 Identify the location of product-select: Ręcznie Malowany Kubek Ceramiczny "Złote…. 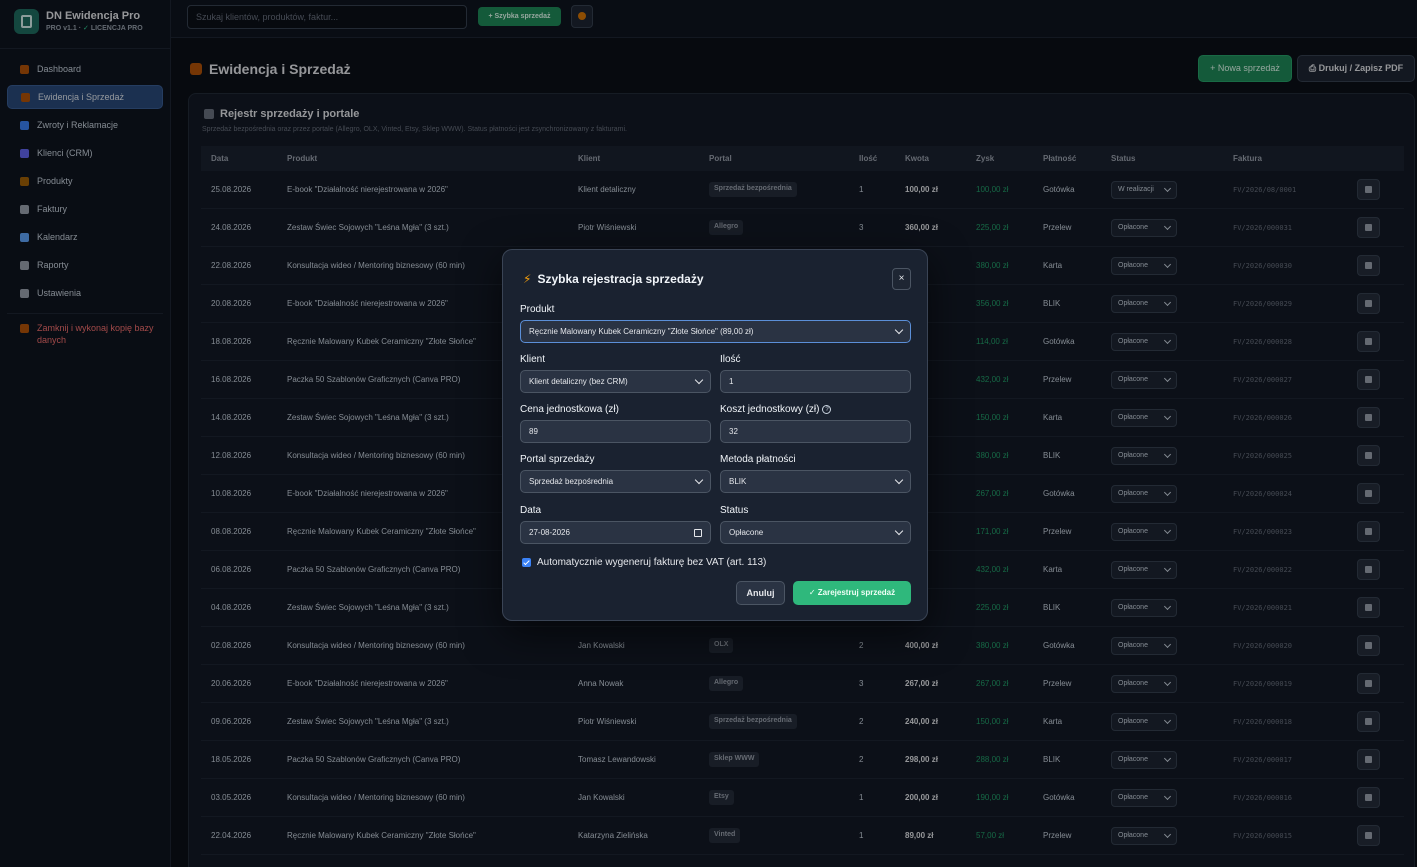
(715, 331).